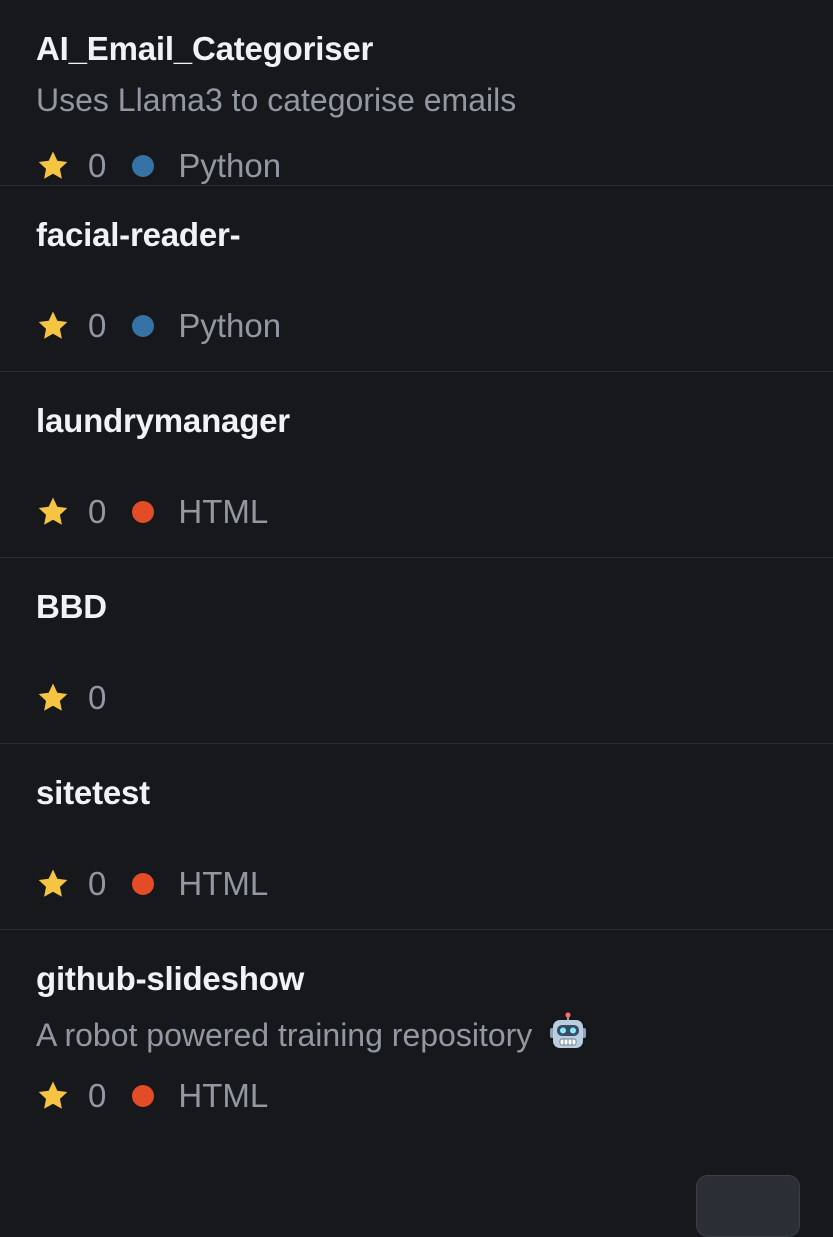  What do you see at coordinates (93, 793) in the screenshot?
I see `repo-name: sitetest` at bounding box center [93, 793].